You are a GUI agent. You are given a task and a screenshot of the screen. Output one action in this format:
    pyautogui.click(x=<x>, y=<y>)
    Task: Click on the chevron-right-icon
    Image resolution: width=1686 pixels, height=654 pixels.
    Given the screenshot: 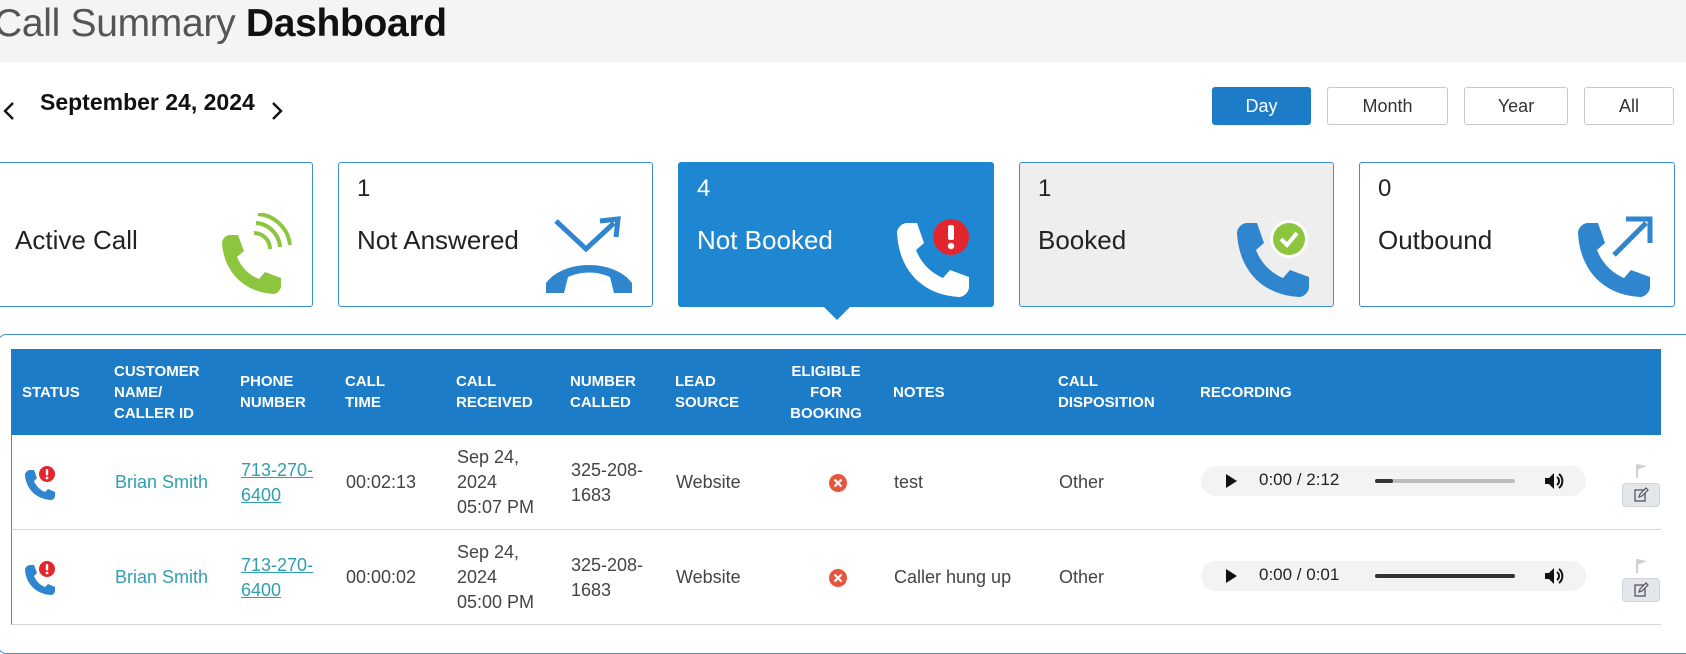 What is the action you would take?
    pyautogui.click(x=276, y=111)
    